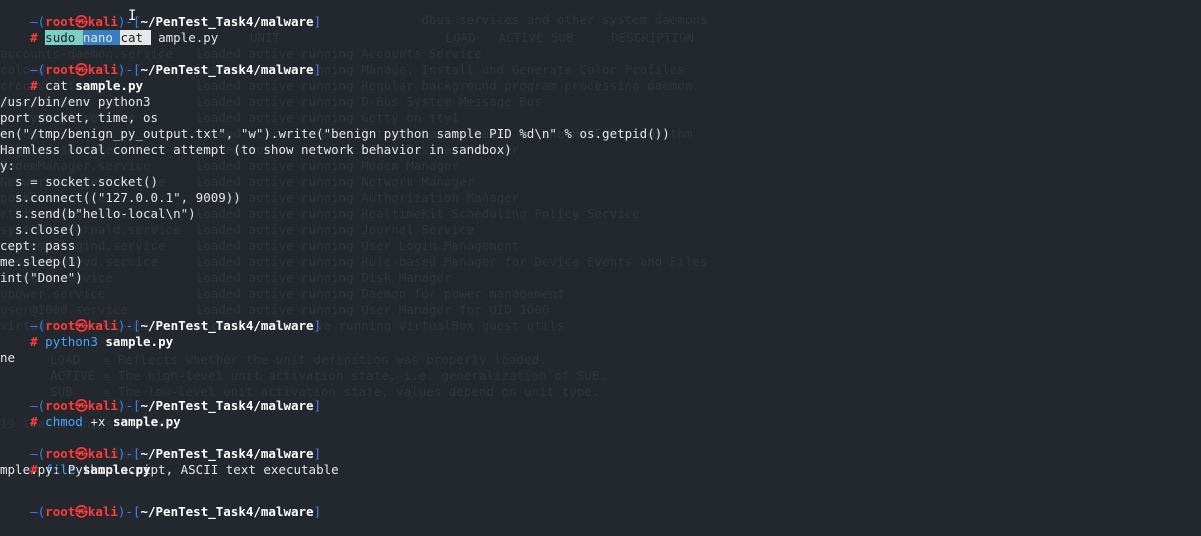 The width and height of the screenshot is (1201, 536). What do you see at coordinates (132, 16) in the screenshot?
I see `text-cursor-icon: I` at bounding box center [132, 16].